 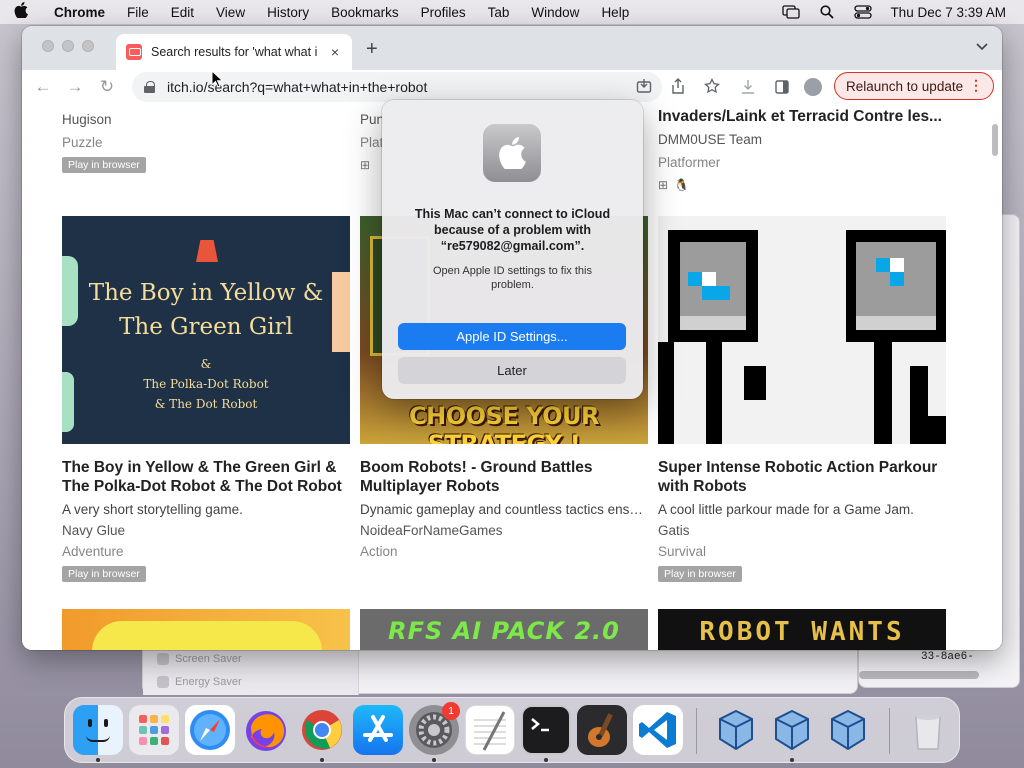 I want to click on reload-icon: ↻, so click(x=107, y=87).